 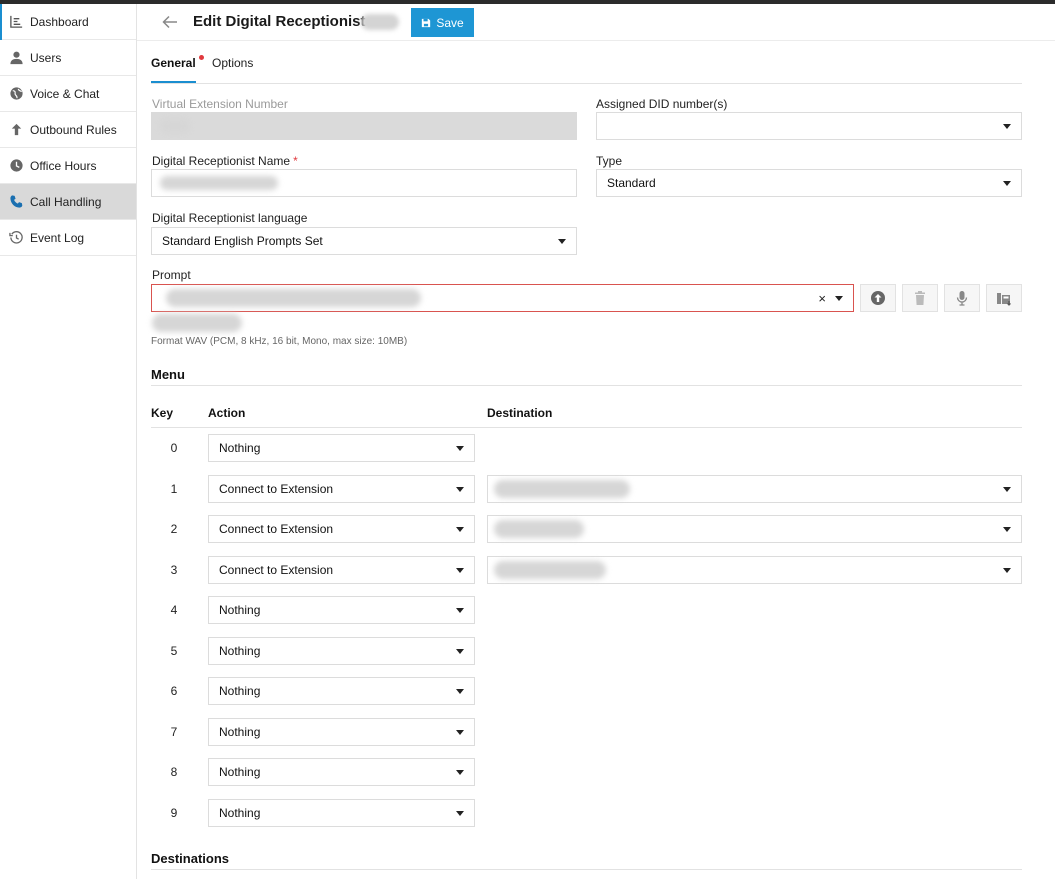 I want to click on tab-bar: General Options, so click(x=586, y=68).